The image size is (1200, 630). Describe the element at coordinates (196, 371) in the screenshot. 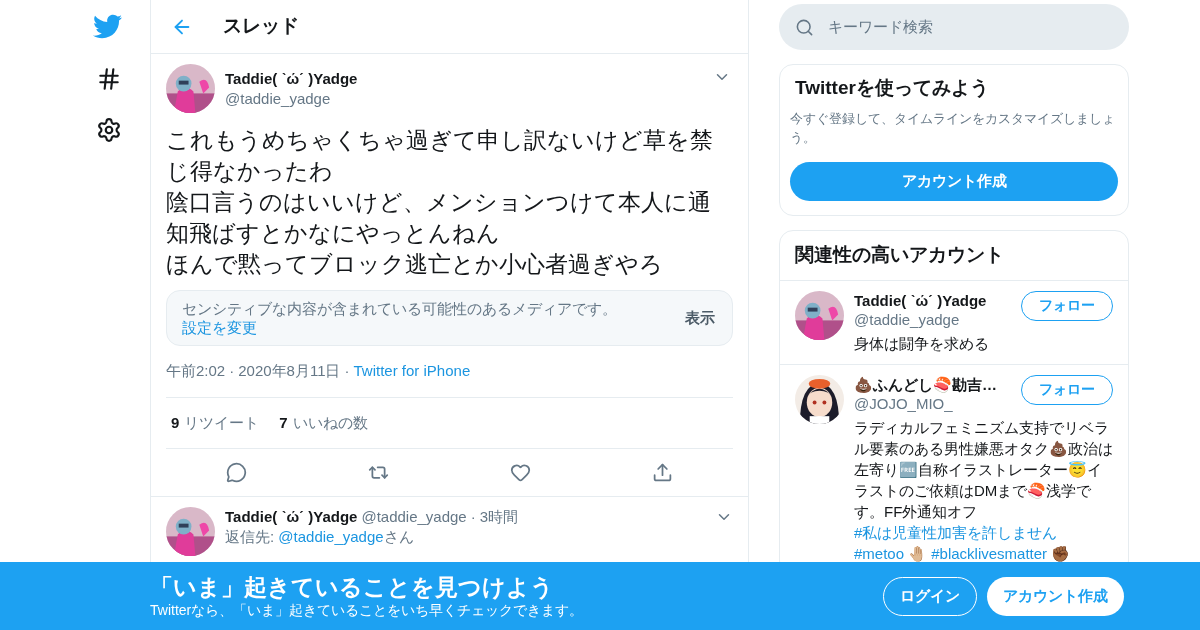

I see `tweet-time: 午前2:02` at that location.